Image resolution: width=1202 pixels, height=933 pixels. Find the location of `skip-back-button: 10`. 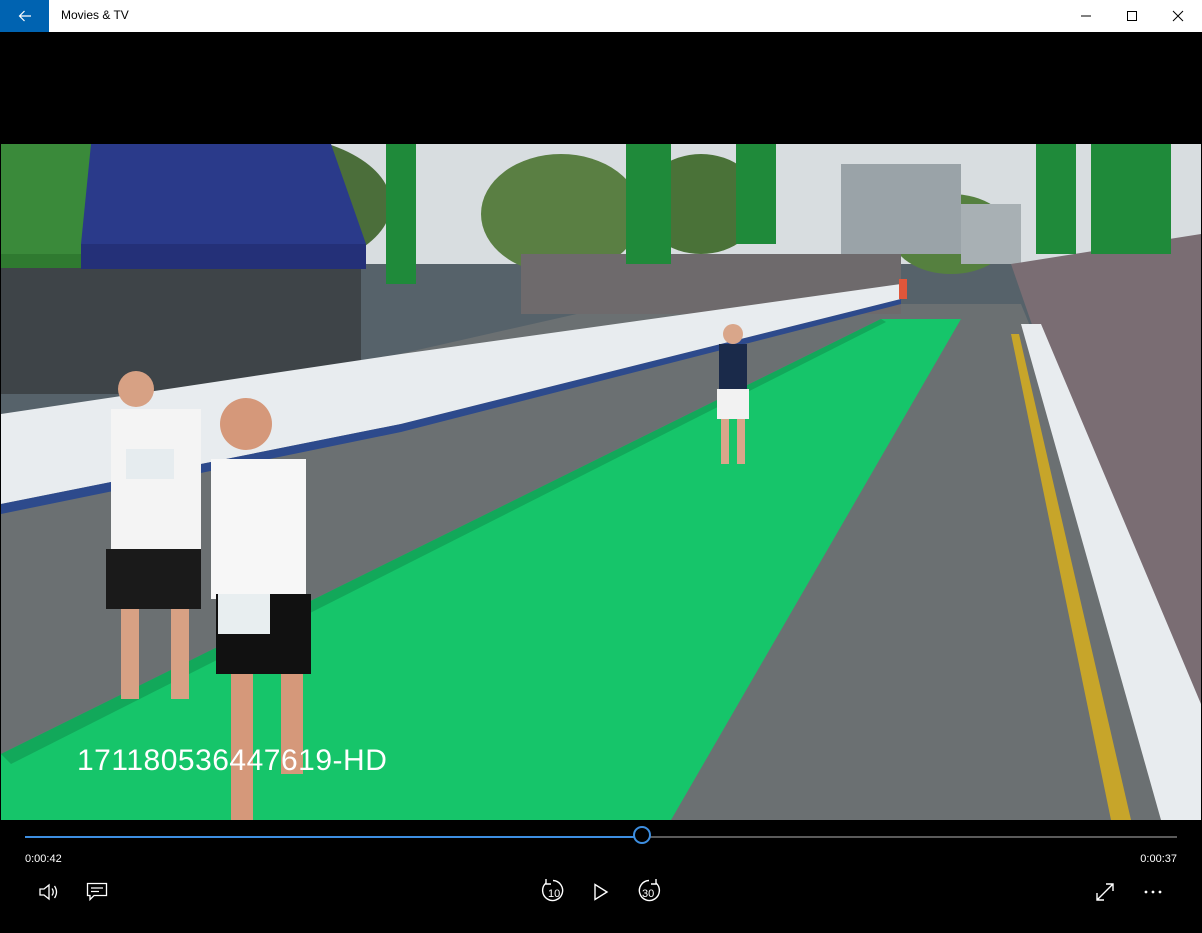

skip-back-button: 10 is located at coordinates (553, 892).